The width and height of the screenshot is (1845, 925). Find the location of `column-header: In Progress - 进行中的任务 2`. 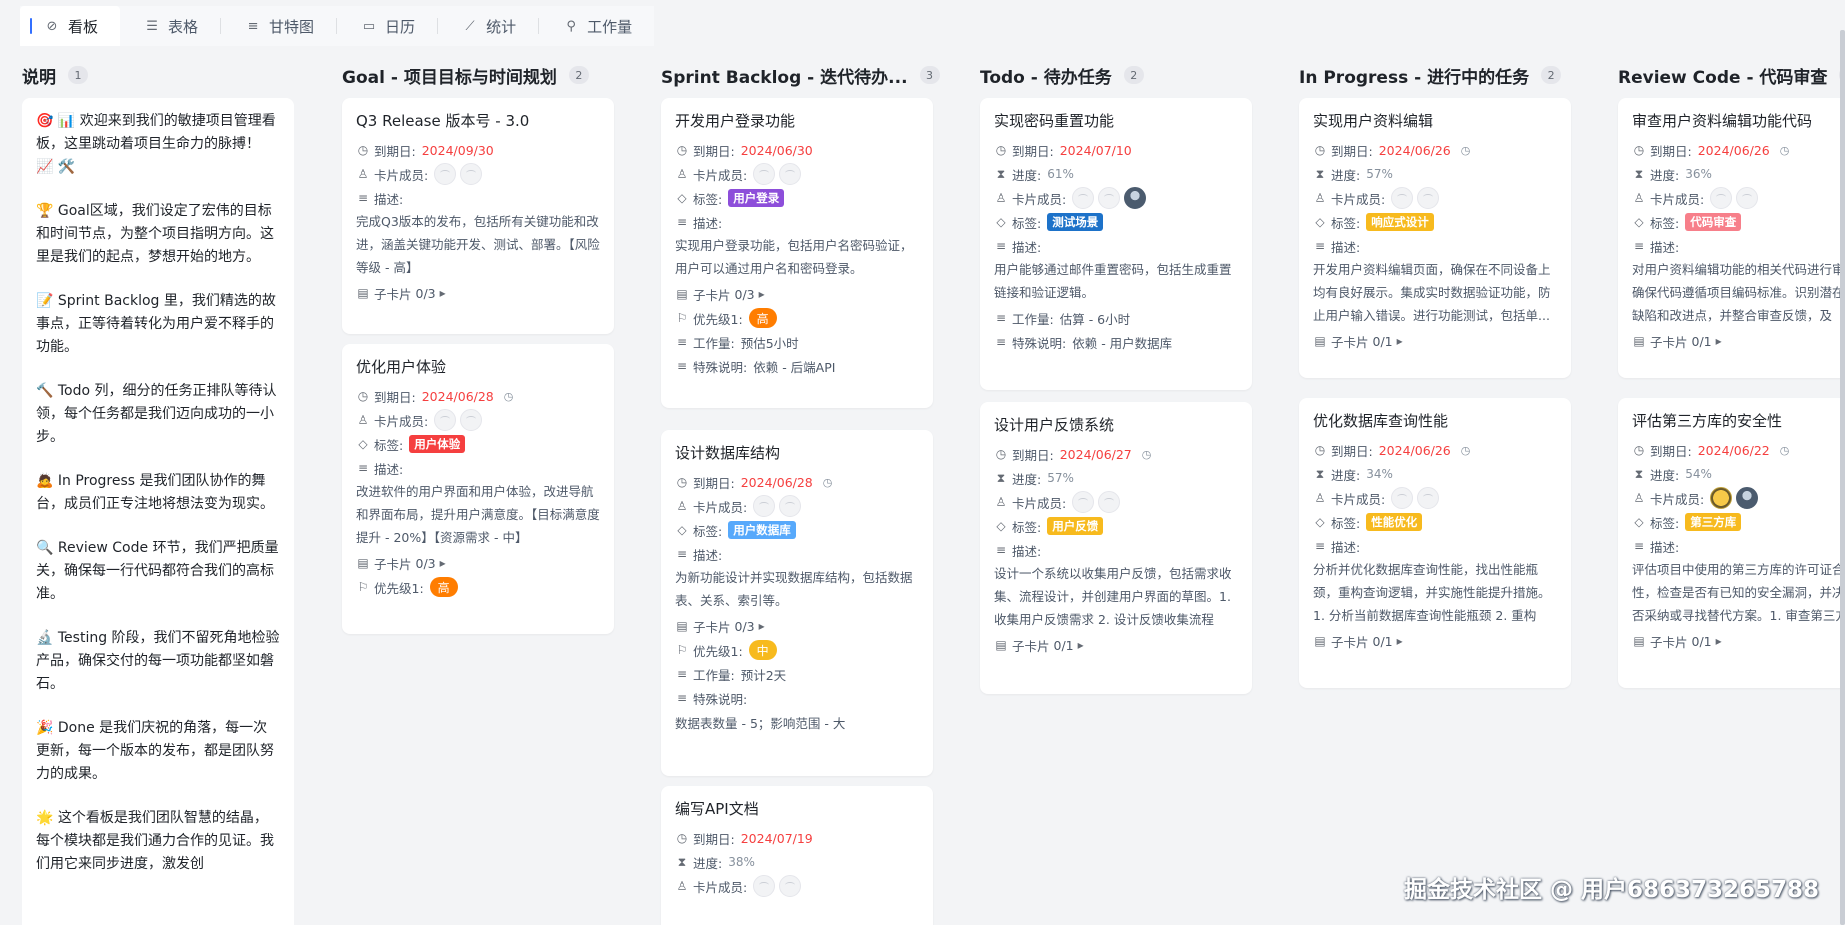

column-header: In Progress - 进行中的任务 2 is located at coordinates (1430, 75).